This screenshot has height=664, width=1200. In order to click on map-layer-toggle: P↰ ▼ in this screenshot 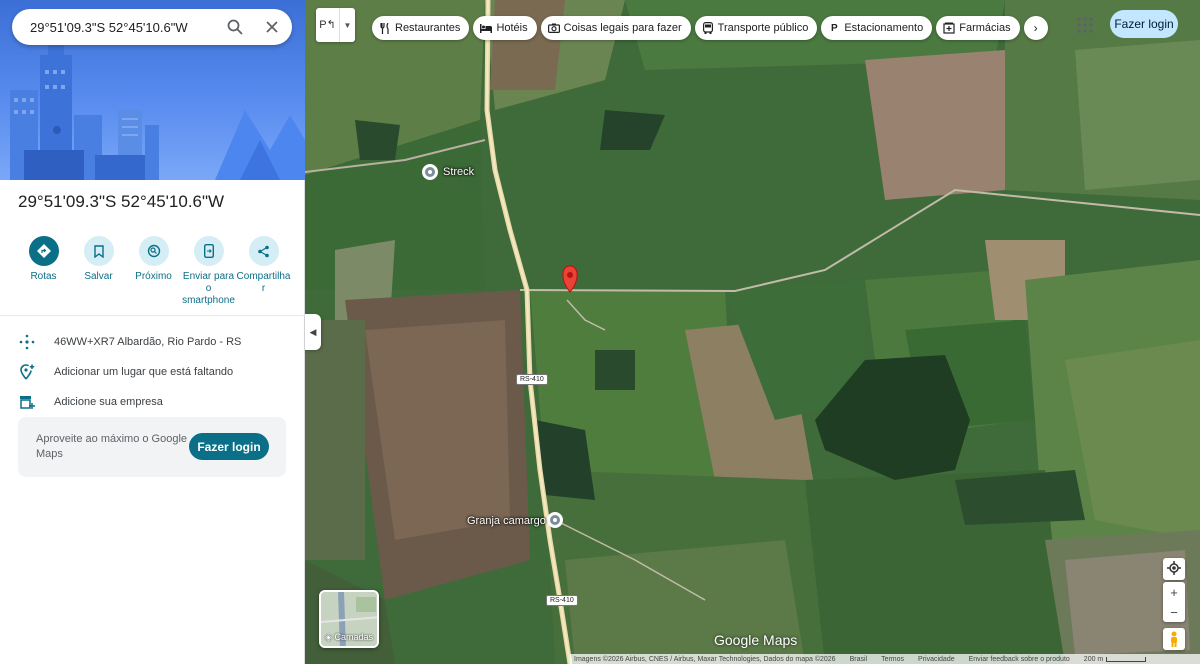, I will do `click(335, 25)`.